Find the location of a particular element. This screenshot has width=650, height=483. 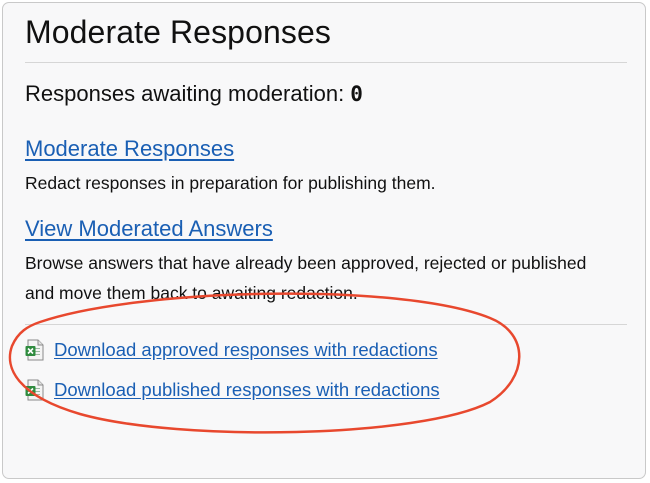

page-title: Moderate Responses is located at coordinates (178, 32).